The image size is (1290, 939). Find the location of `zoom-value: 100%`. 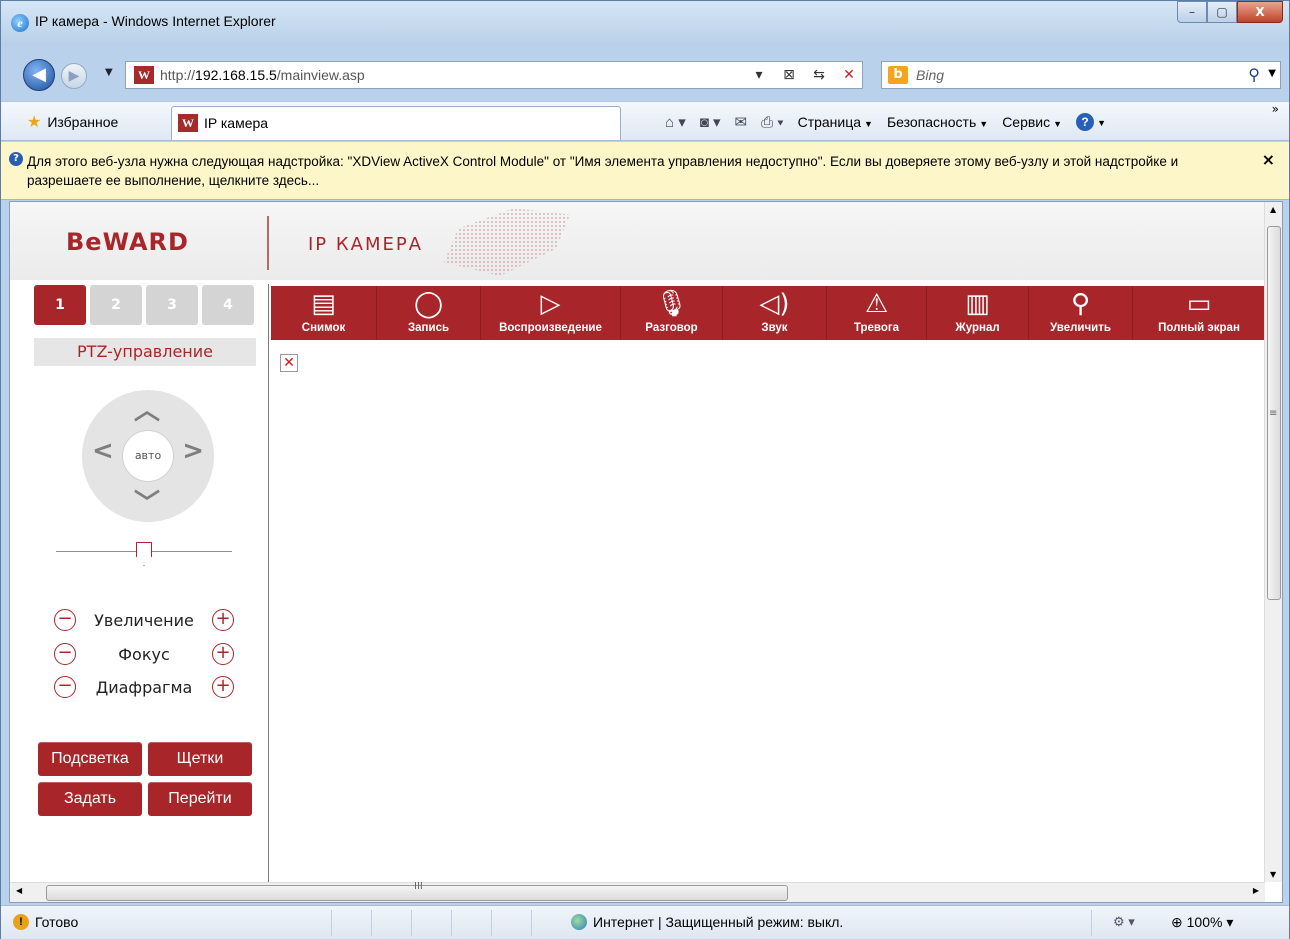

zoom-value: 100% is located at coordinates (1204, 922).